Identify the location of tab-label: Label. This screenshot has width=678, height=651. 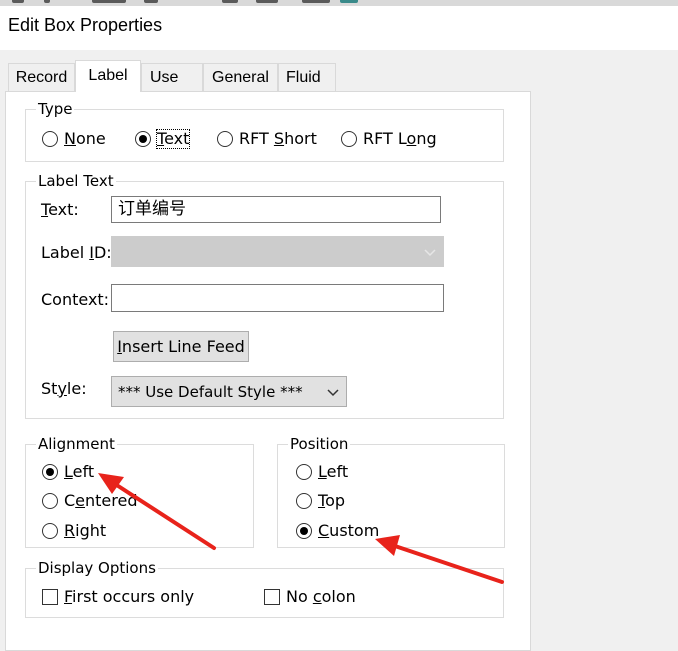
(108, 76).